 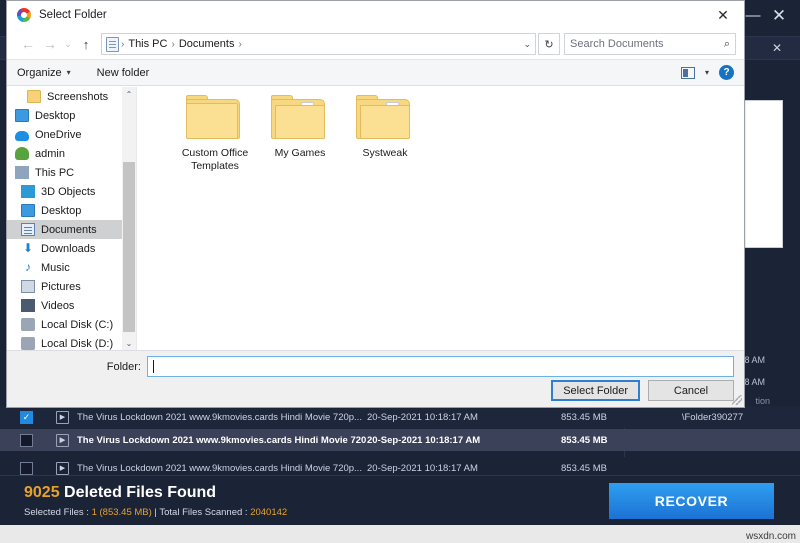 What do you see at coordinates (44, 73) in the screenshot?
I see `organize-button: Organize ▾` at bounding box center [44, 73].